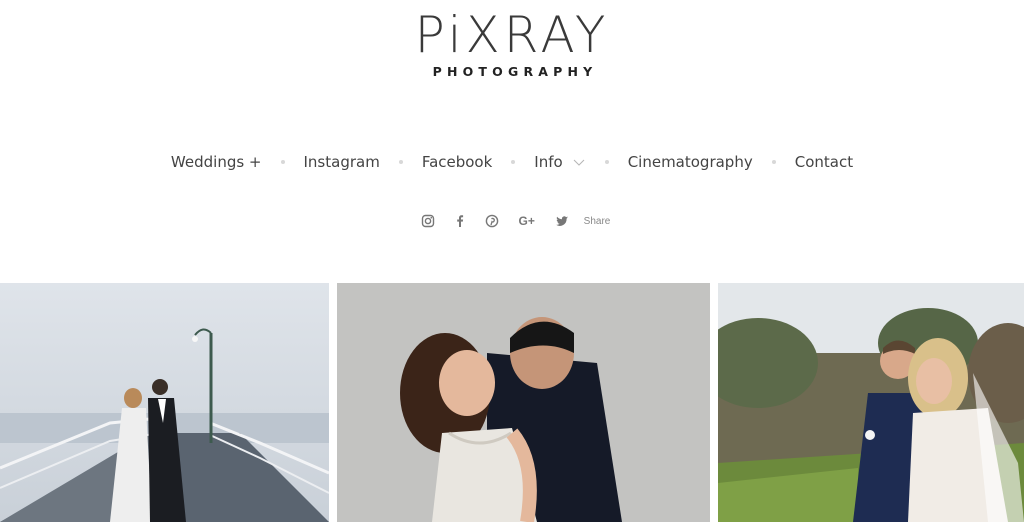 The image size is (1024, 522). I want to click on nav-item-cinematography: Cinematography, so click(690, 162).